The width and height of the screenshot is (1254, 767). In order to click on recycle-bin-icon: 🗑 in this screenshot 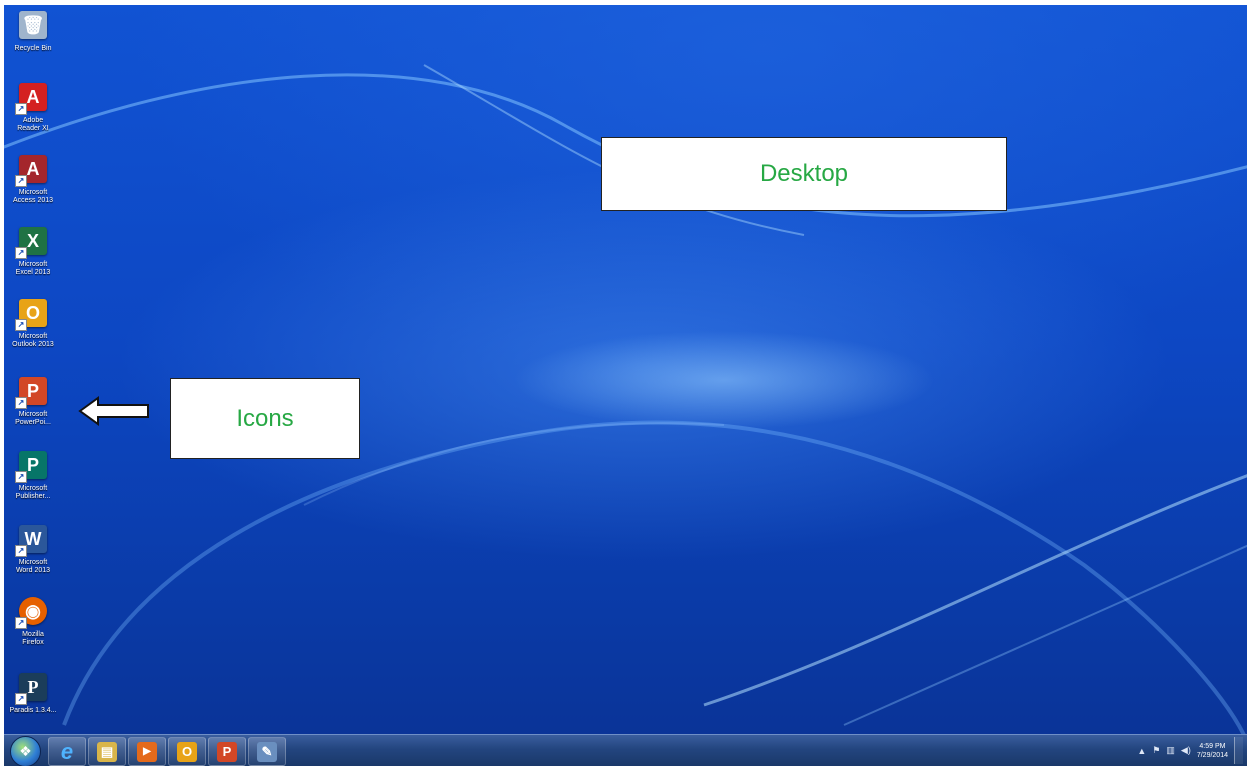, I will do `click(33, 25)`.